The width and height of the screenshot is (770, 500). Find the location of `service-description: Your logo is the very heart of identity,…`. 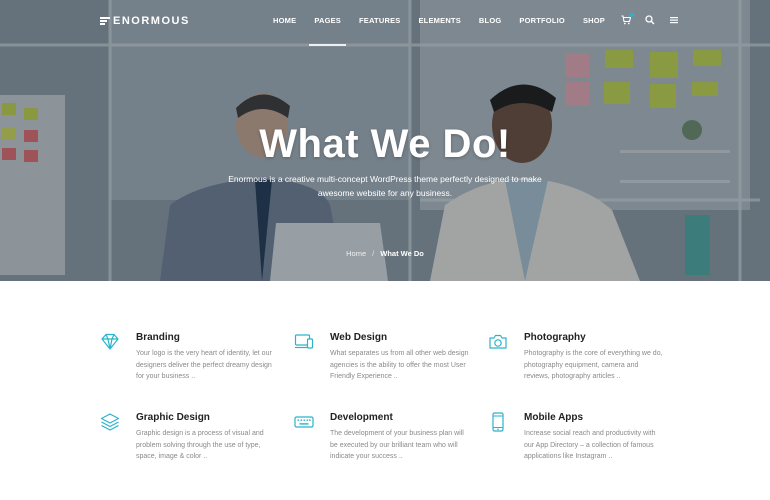

service-description: Your logo is the very heart of identity,… is located at coordinates (204, 365).